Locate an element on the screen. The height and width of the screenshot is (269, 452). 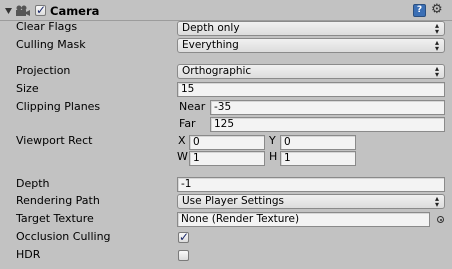
clipping-planes-label: Clipping Planes is located at coordinates (58, 106).